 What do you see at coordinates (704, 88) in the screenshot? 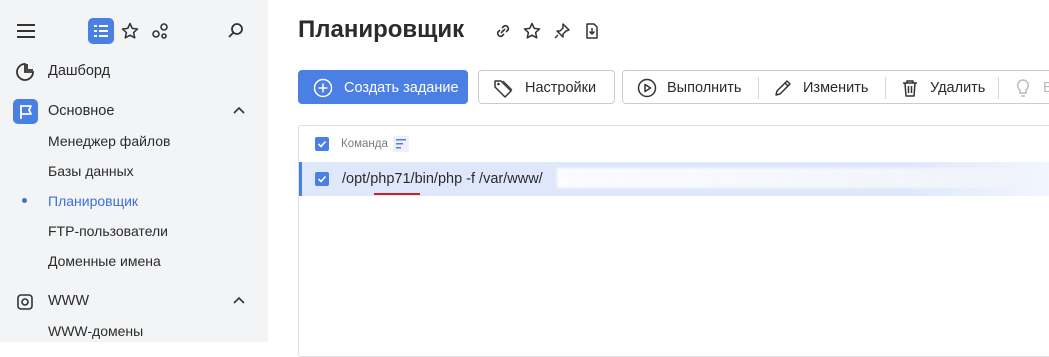
I see `run-label: Выполнить` at bounding box center [704, 88].